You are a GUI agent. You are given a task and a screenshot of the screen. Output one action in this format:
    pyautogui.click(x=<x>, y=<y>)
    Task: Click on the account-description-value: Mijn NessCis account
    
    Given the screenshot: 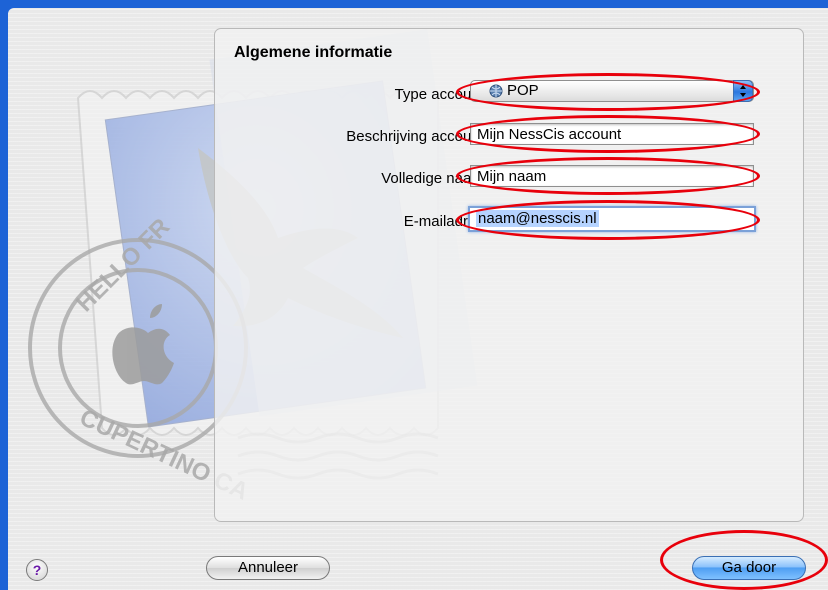 What is the action you would take?
    pyautogui.click(x=549, y=134)
    